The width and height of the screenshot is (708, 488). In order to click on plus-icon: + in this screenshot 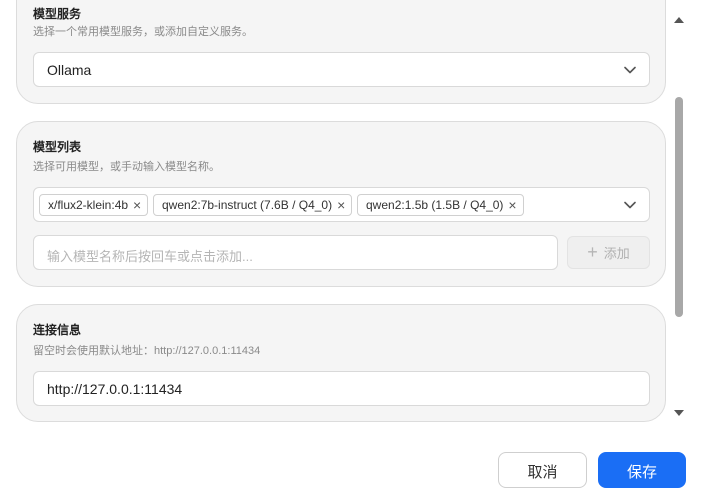, I will do `click(592, 252)`.